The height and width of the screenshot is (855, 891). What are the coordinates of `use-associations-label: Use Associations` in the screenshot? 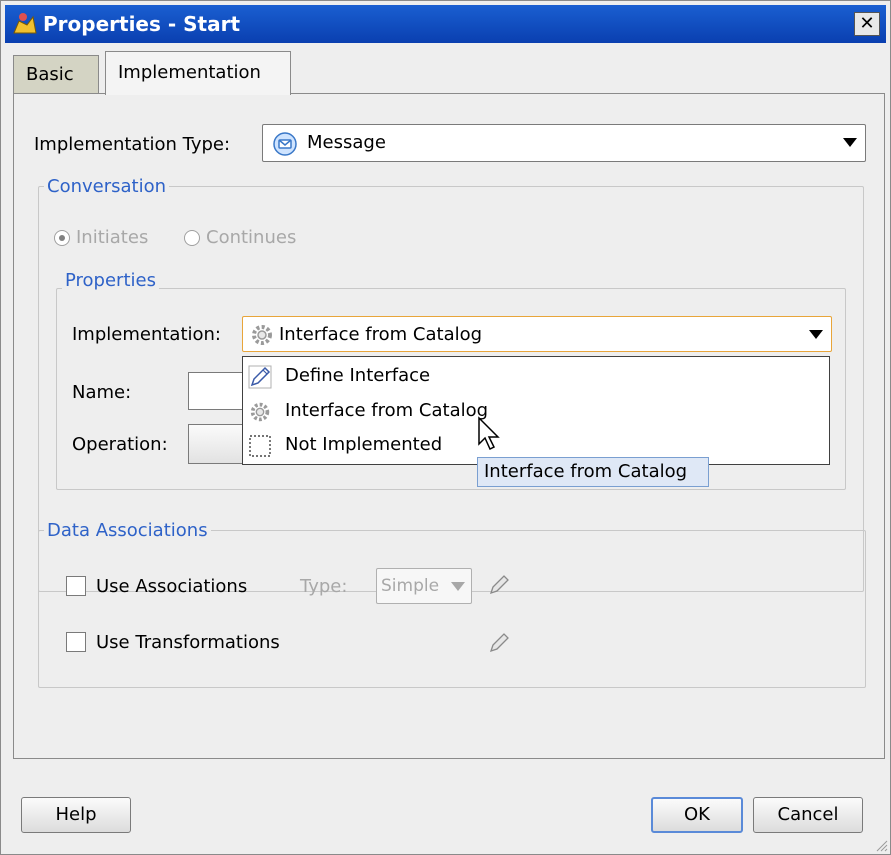 It's located at (172, 586).